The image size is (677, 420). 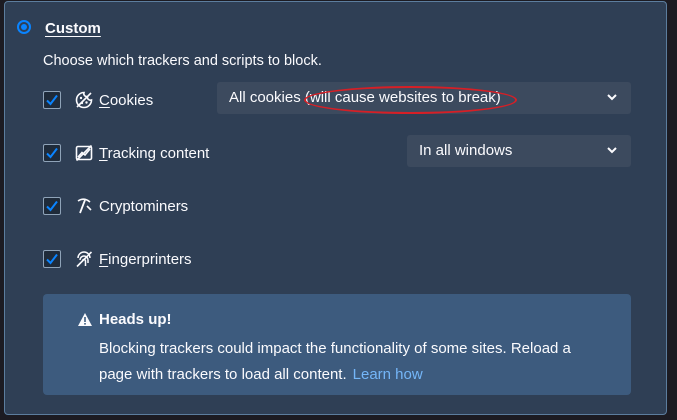 I want to click on tracking-content-checkbox, so click(x=52, y=153).